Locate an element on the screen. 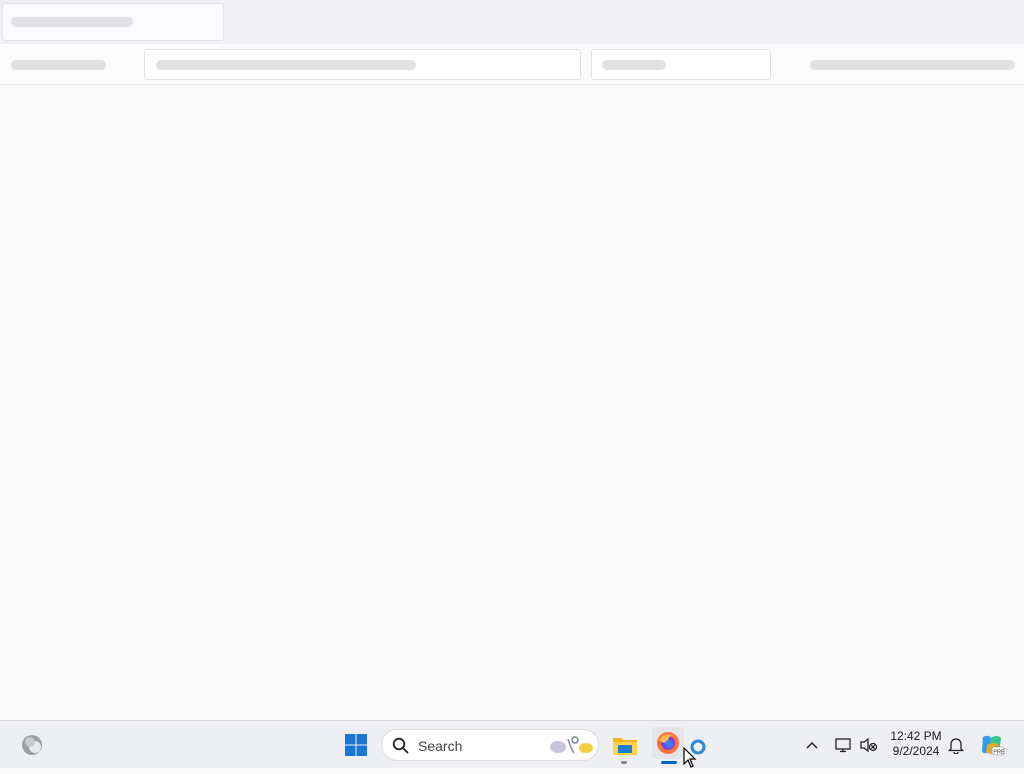  secondary-field is located at coordinates (681, 64).